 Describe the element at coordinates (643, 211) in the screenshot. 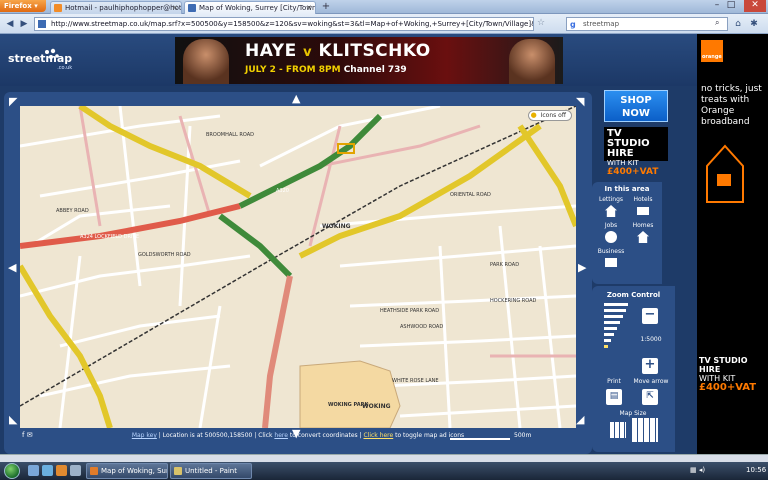

I see `bed-icon` at that location.